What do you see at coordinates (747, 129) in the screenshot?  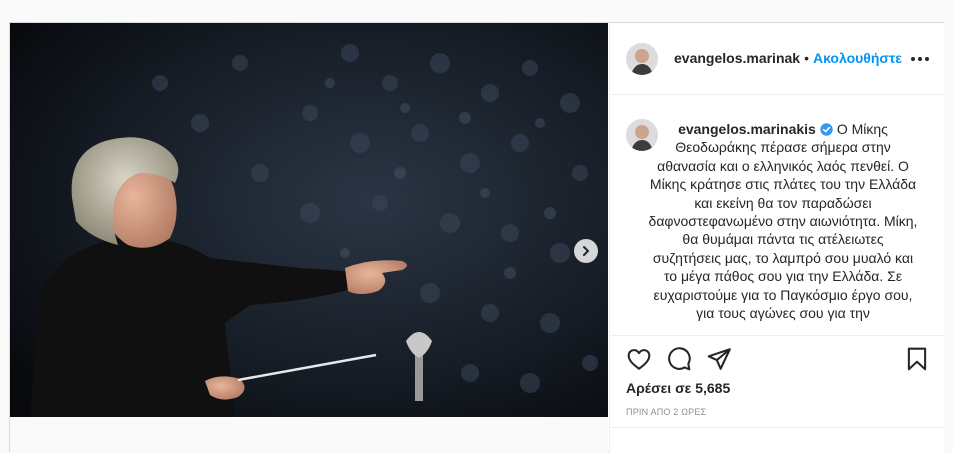 I see `caption-username: evangelos.marinakis` at bounding box center [747, 129].